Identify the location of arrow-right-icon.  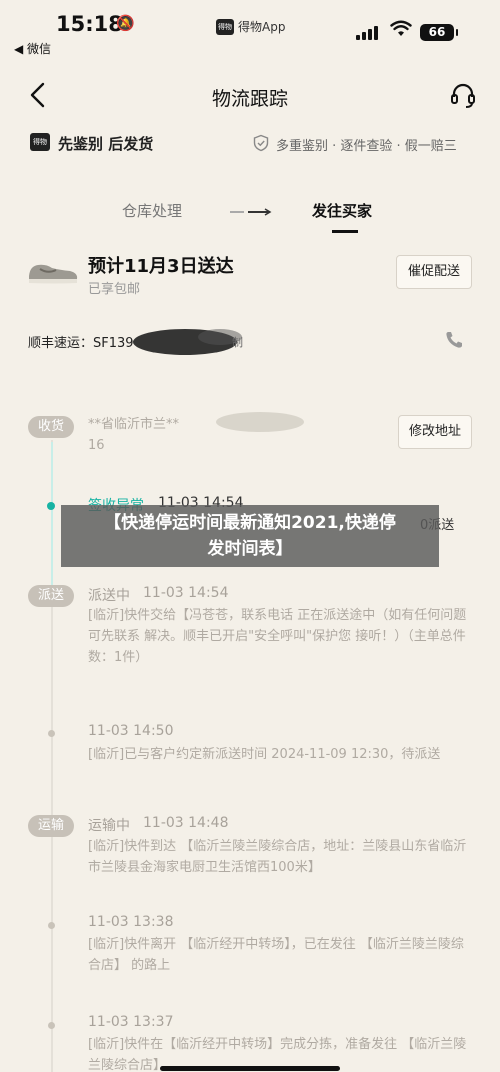
(251, 212).